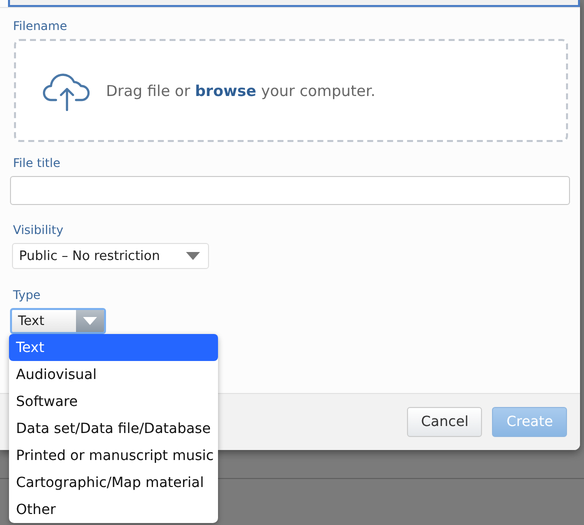 The width and height of the screenshot is (584, 525). I want to click on menu-option: Printed or manuscript music, so click(113, 455).